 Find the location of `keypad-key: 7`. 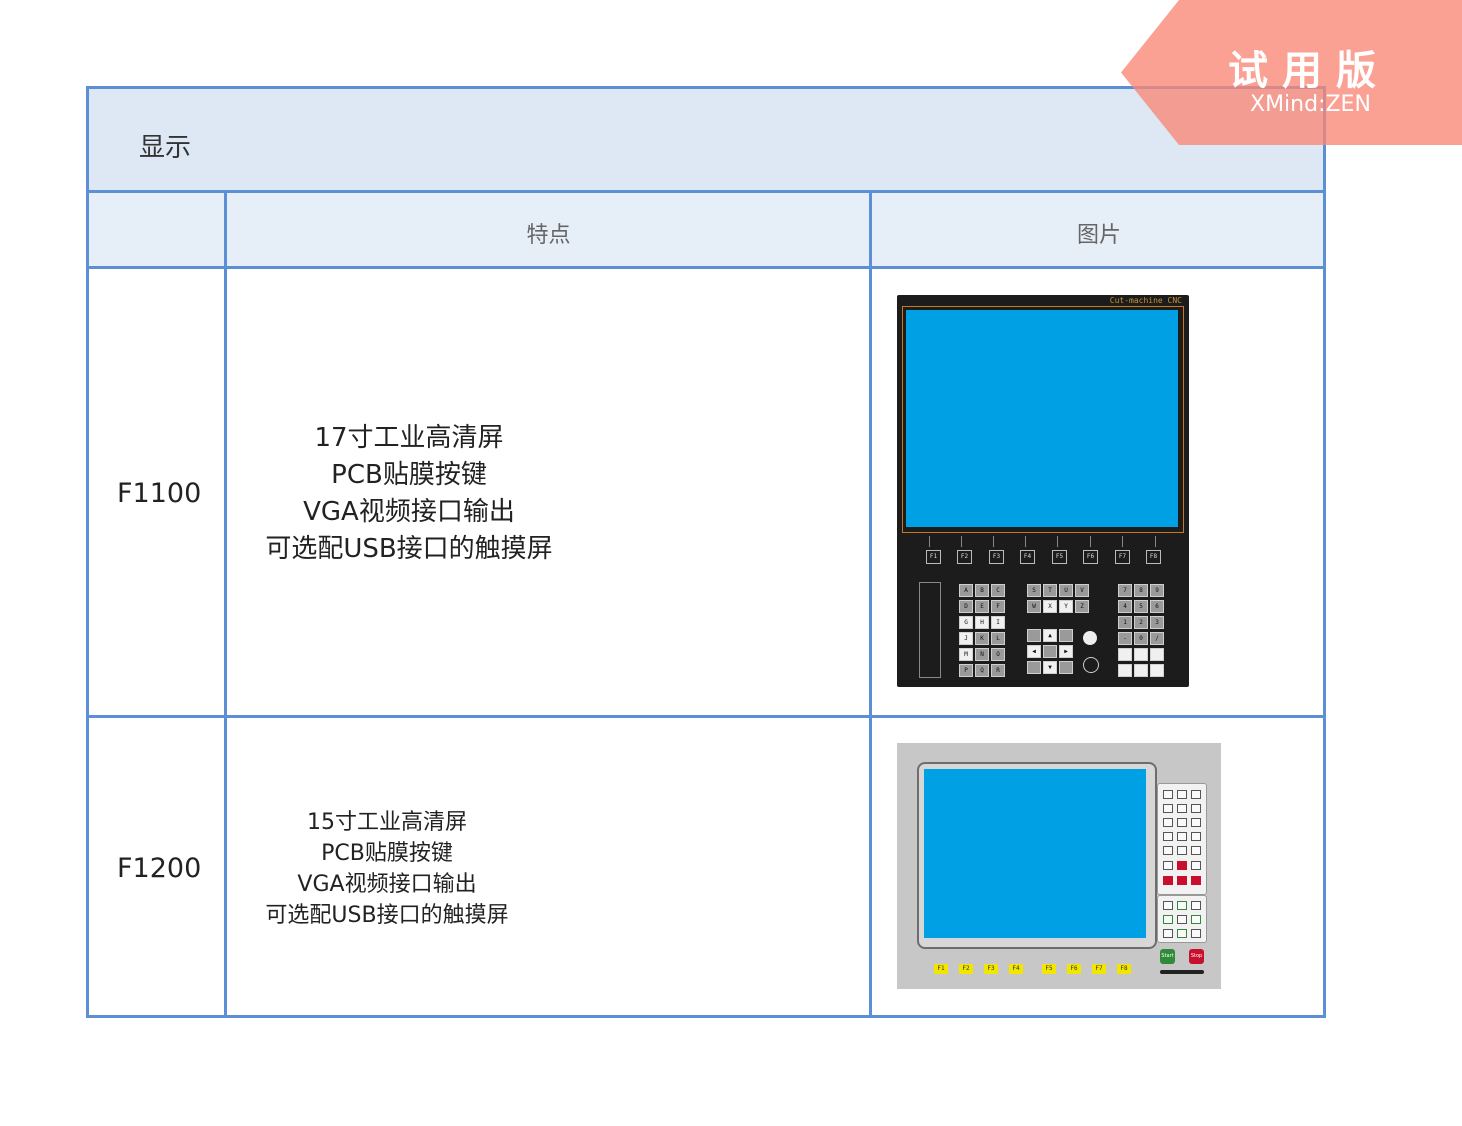

keypad-key: 7 is located at coordinates (1125, 590).